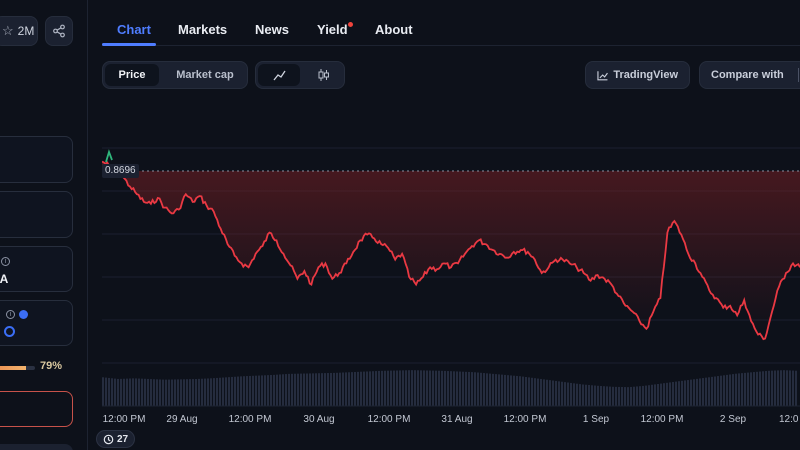 The height and width of the screenshot is (450, 800). I want to click on star-icon: ☆, so click(8, 30).